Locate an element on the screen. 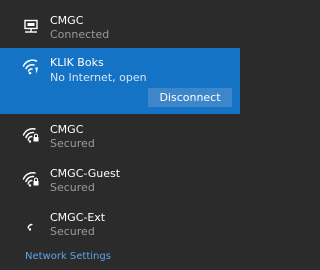  wifi-weak-secured-icon is located at coordinates (31, 223).